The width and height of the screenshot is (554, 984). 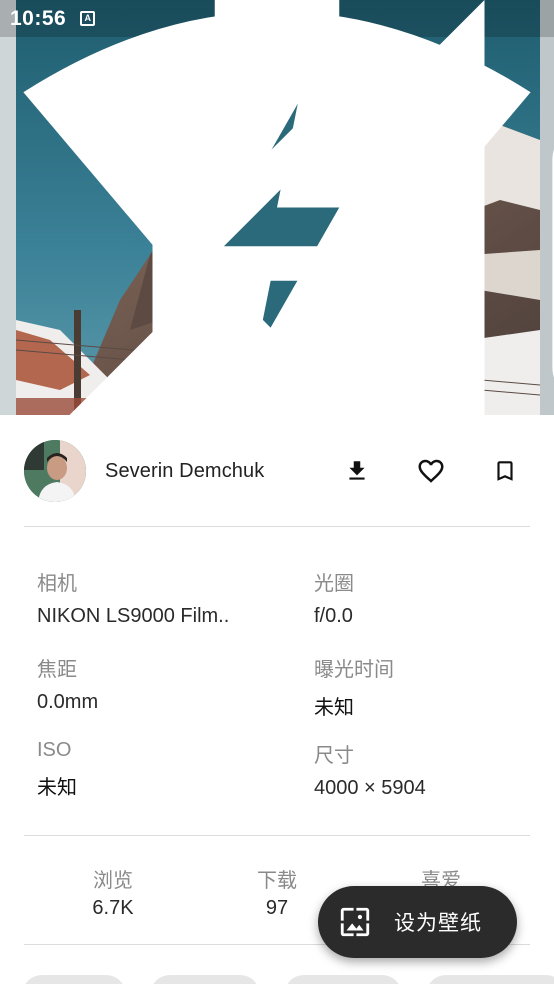 I want to click on exif-focal-label: 焦距, so click(x=57, y=670).